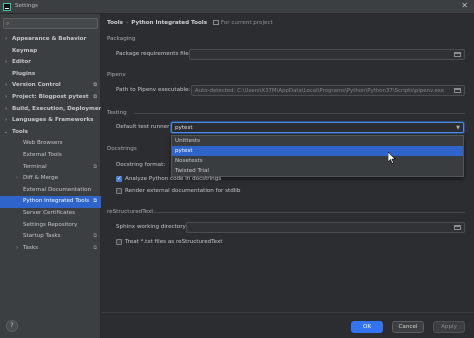 The image size is (474, 338). I want to click on sidebar-item-external-tools: External Tools, so click(50, 156).